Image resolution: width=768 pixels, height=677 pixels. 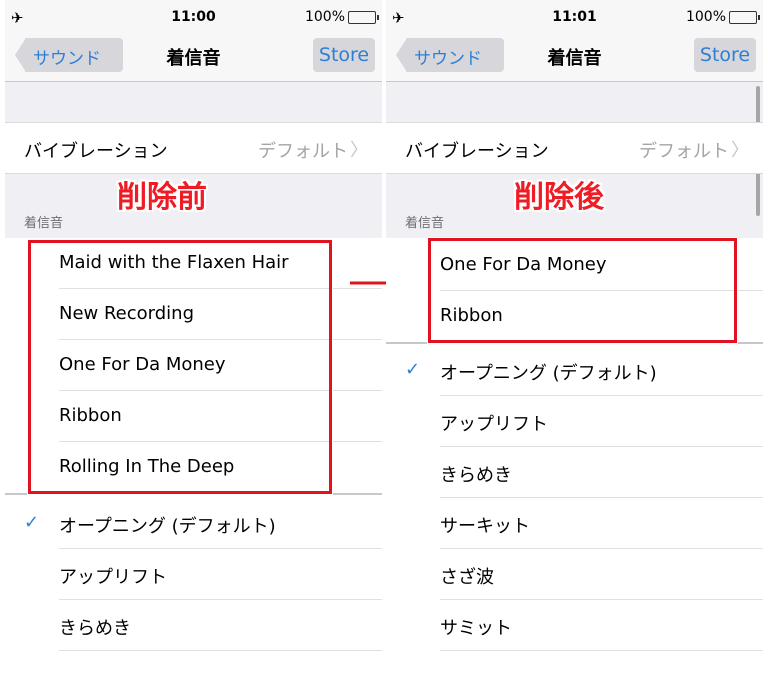 What do you see at coordinates (485, 526) in the screenshot?
I see `ringtone-name: サーキット` at bounding box center [485, 526].